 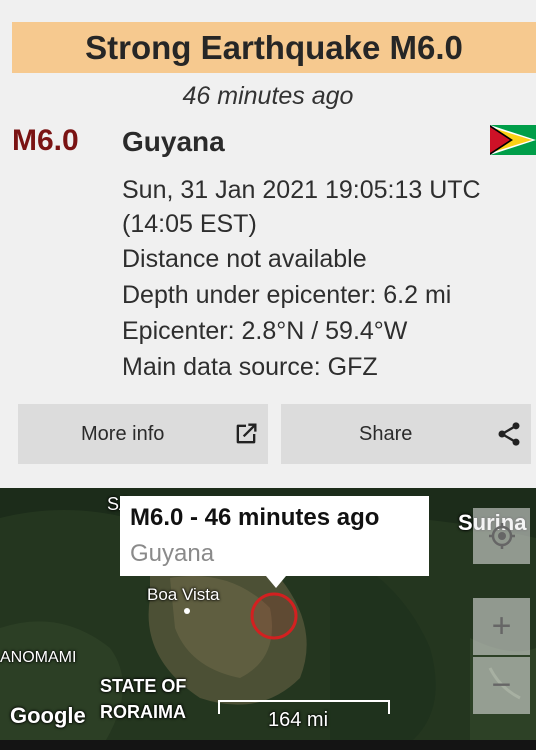 I want to click on datetime: Sun, 31 Jan 2021 19:05:13 UTC, so click(x=301, y=190).